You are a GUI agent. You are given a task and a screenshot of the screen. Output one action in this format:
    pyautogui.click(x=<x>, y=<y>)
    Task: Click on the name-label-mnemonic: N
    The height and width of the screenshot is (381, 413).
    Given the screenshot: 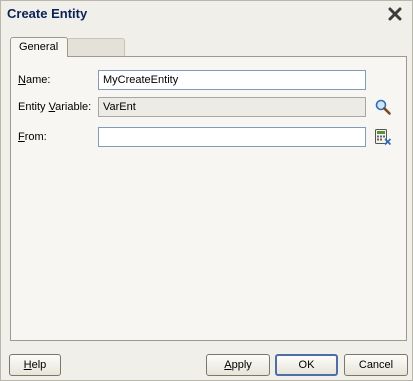 What is the action you would take?
    pyautogui.click(x=22, y=80)
    